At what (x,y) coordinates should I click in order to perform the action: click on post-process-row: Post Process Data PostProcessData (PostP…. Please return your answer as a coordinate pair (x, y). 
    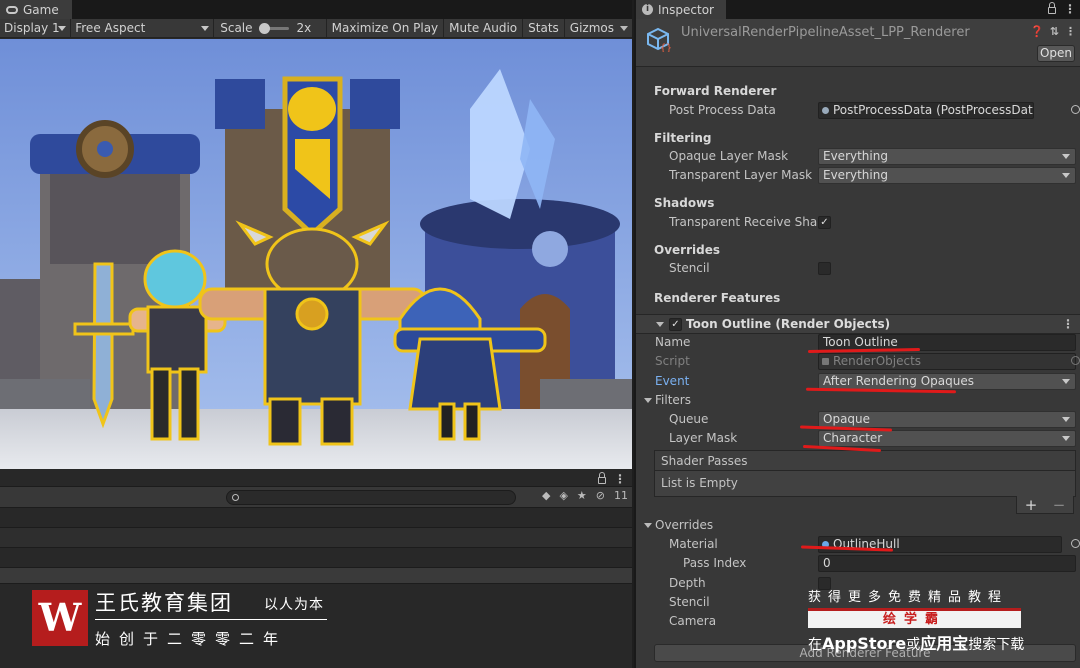
    Looking at the image, I should click on (858, 110).